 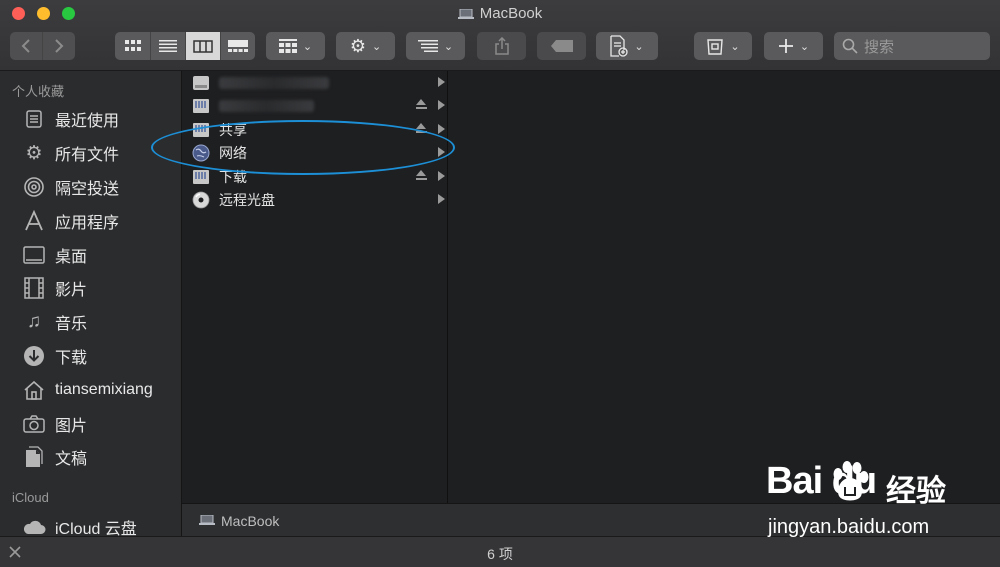 I want to click on icon-grid-icon, so click(x=132, y=45).